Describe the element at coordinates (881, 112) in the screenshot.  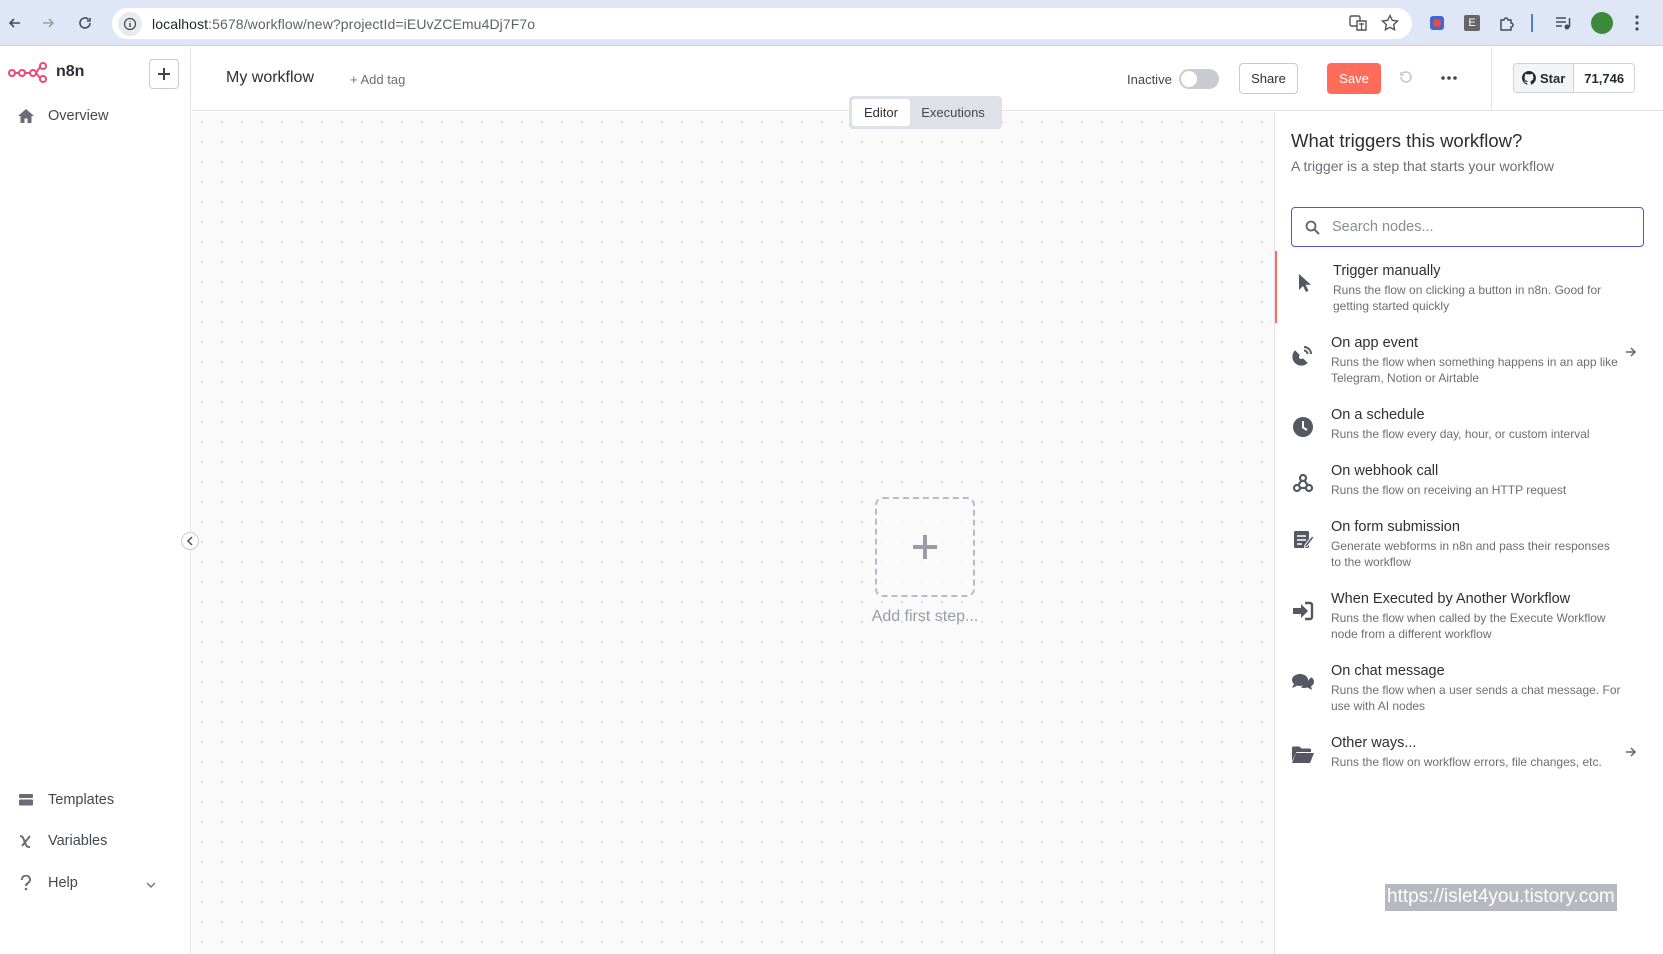
I see `tab-editor: Editor` at that location.